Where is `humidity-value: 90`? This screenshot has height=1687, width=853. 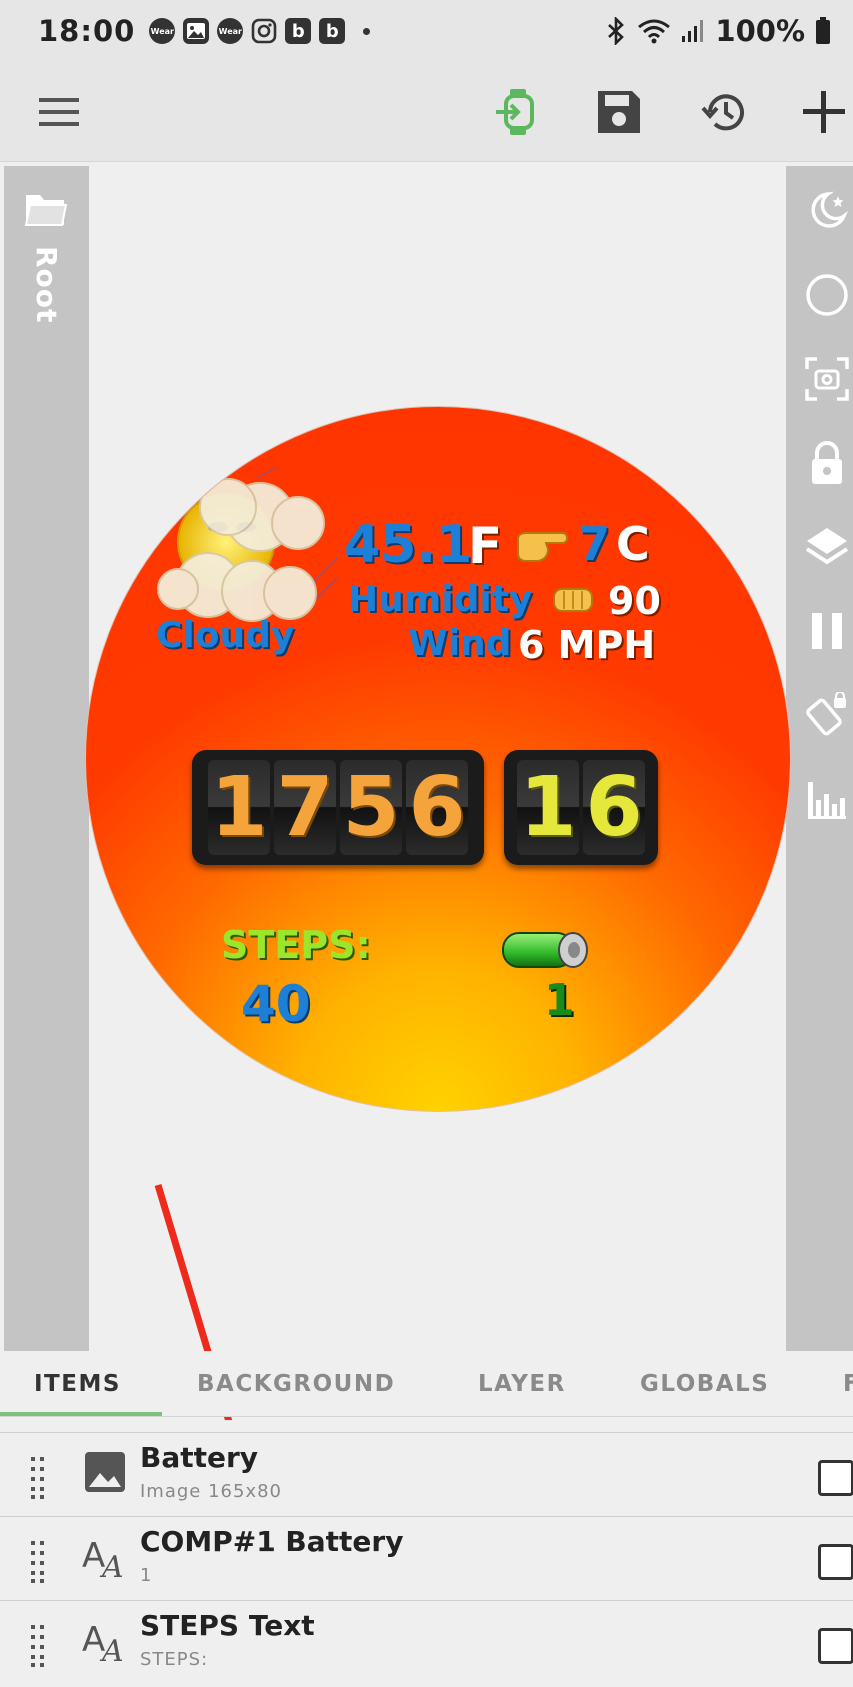
humidity-value: 90 is located at coordinates (634, 601).